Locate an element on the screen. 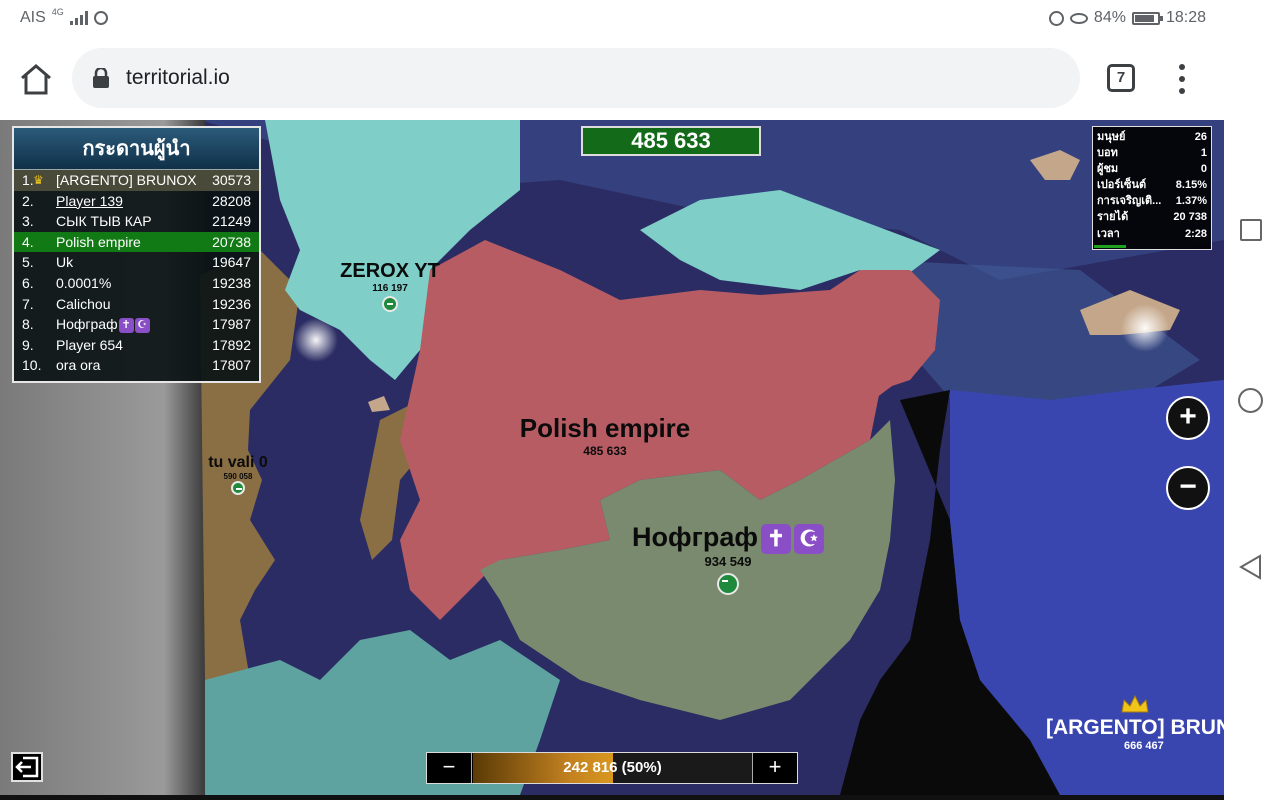  leaderboard-row: 3. СЫК ТЫВ КАР 21249 is located at coordinates (136, 221).